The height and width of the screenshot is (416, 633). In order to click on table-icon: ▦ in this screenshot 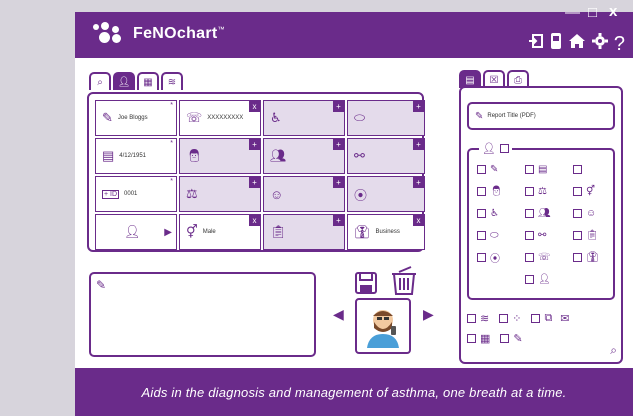, I will do `click(148, 82)`.